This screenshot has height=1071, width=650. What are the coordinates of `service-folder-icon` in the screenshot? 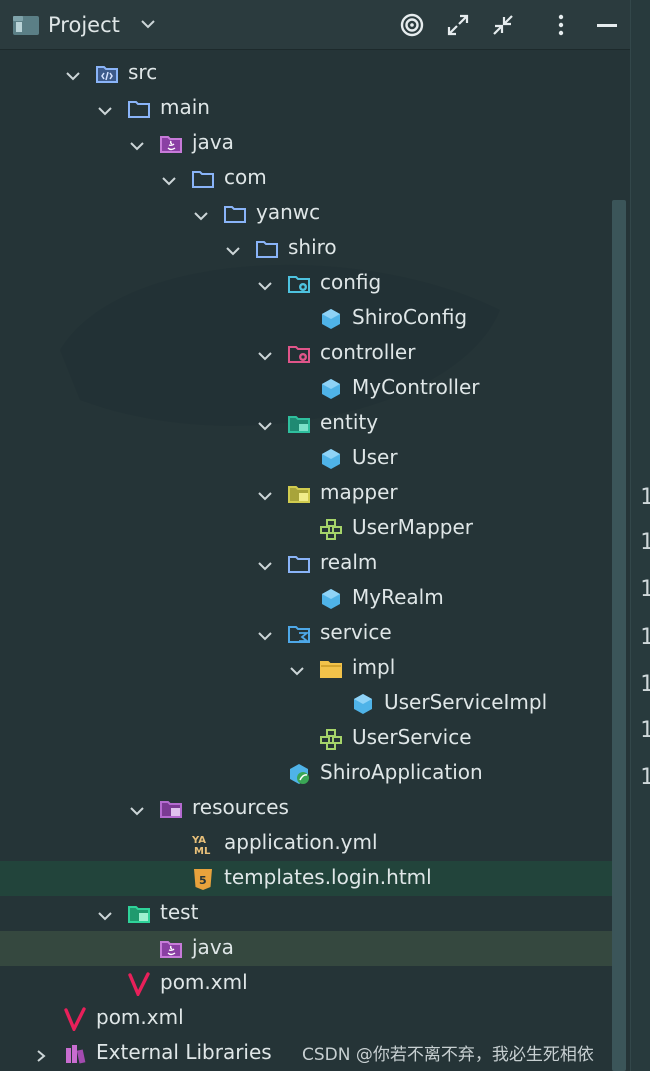 It's located at (299, 634).